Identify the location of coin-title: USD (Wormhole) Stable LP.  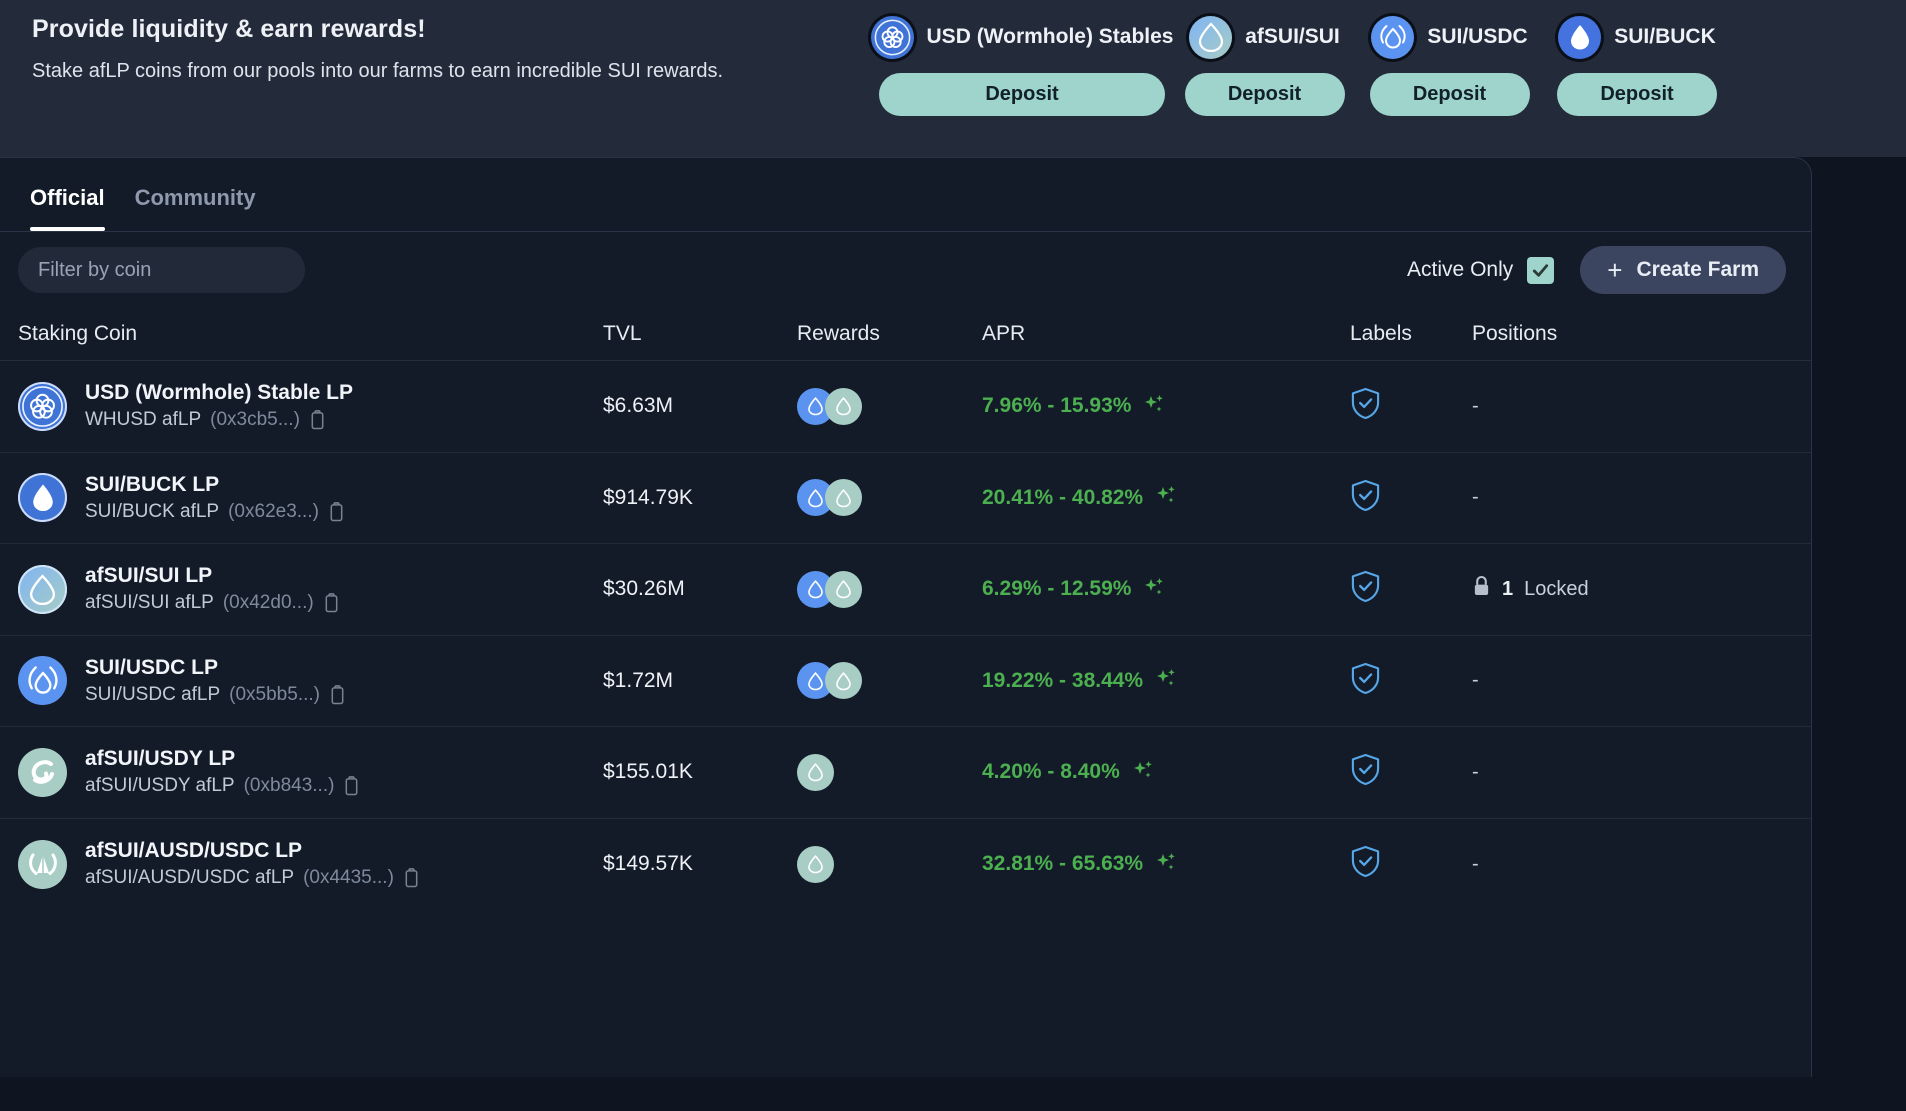
(219, 393).